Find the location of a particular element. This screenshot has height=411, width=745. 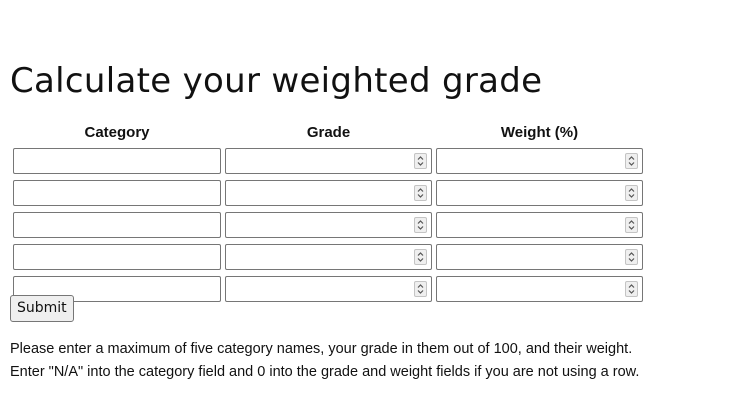

column-header-weight: Weight (%) is located at coordinates (539, 132).